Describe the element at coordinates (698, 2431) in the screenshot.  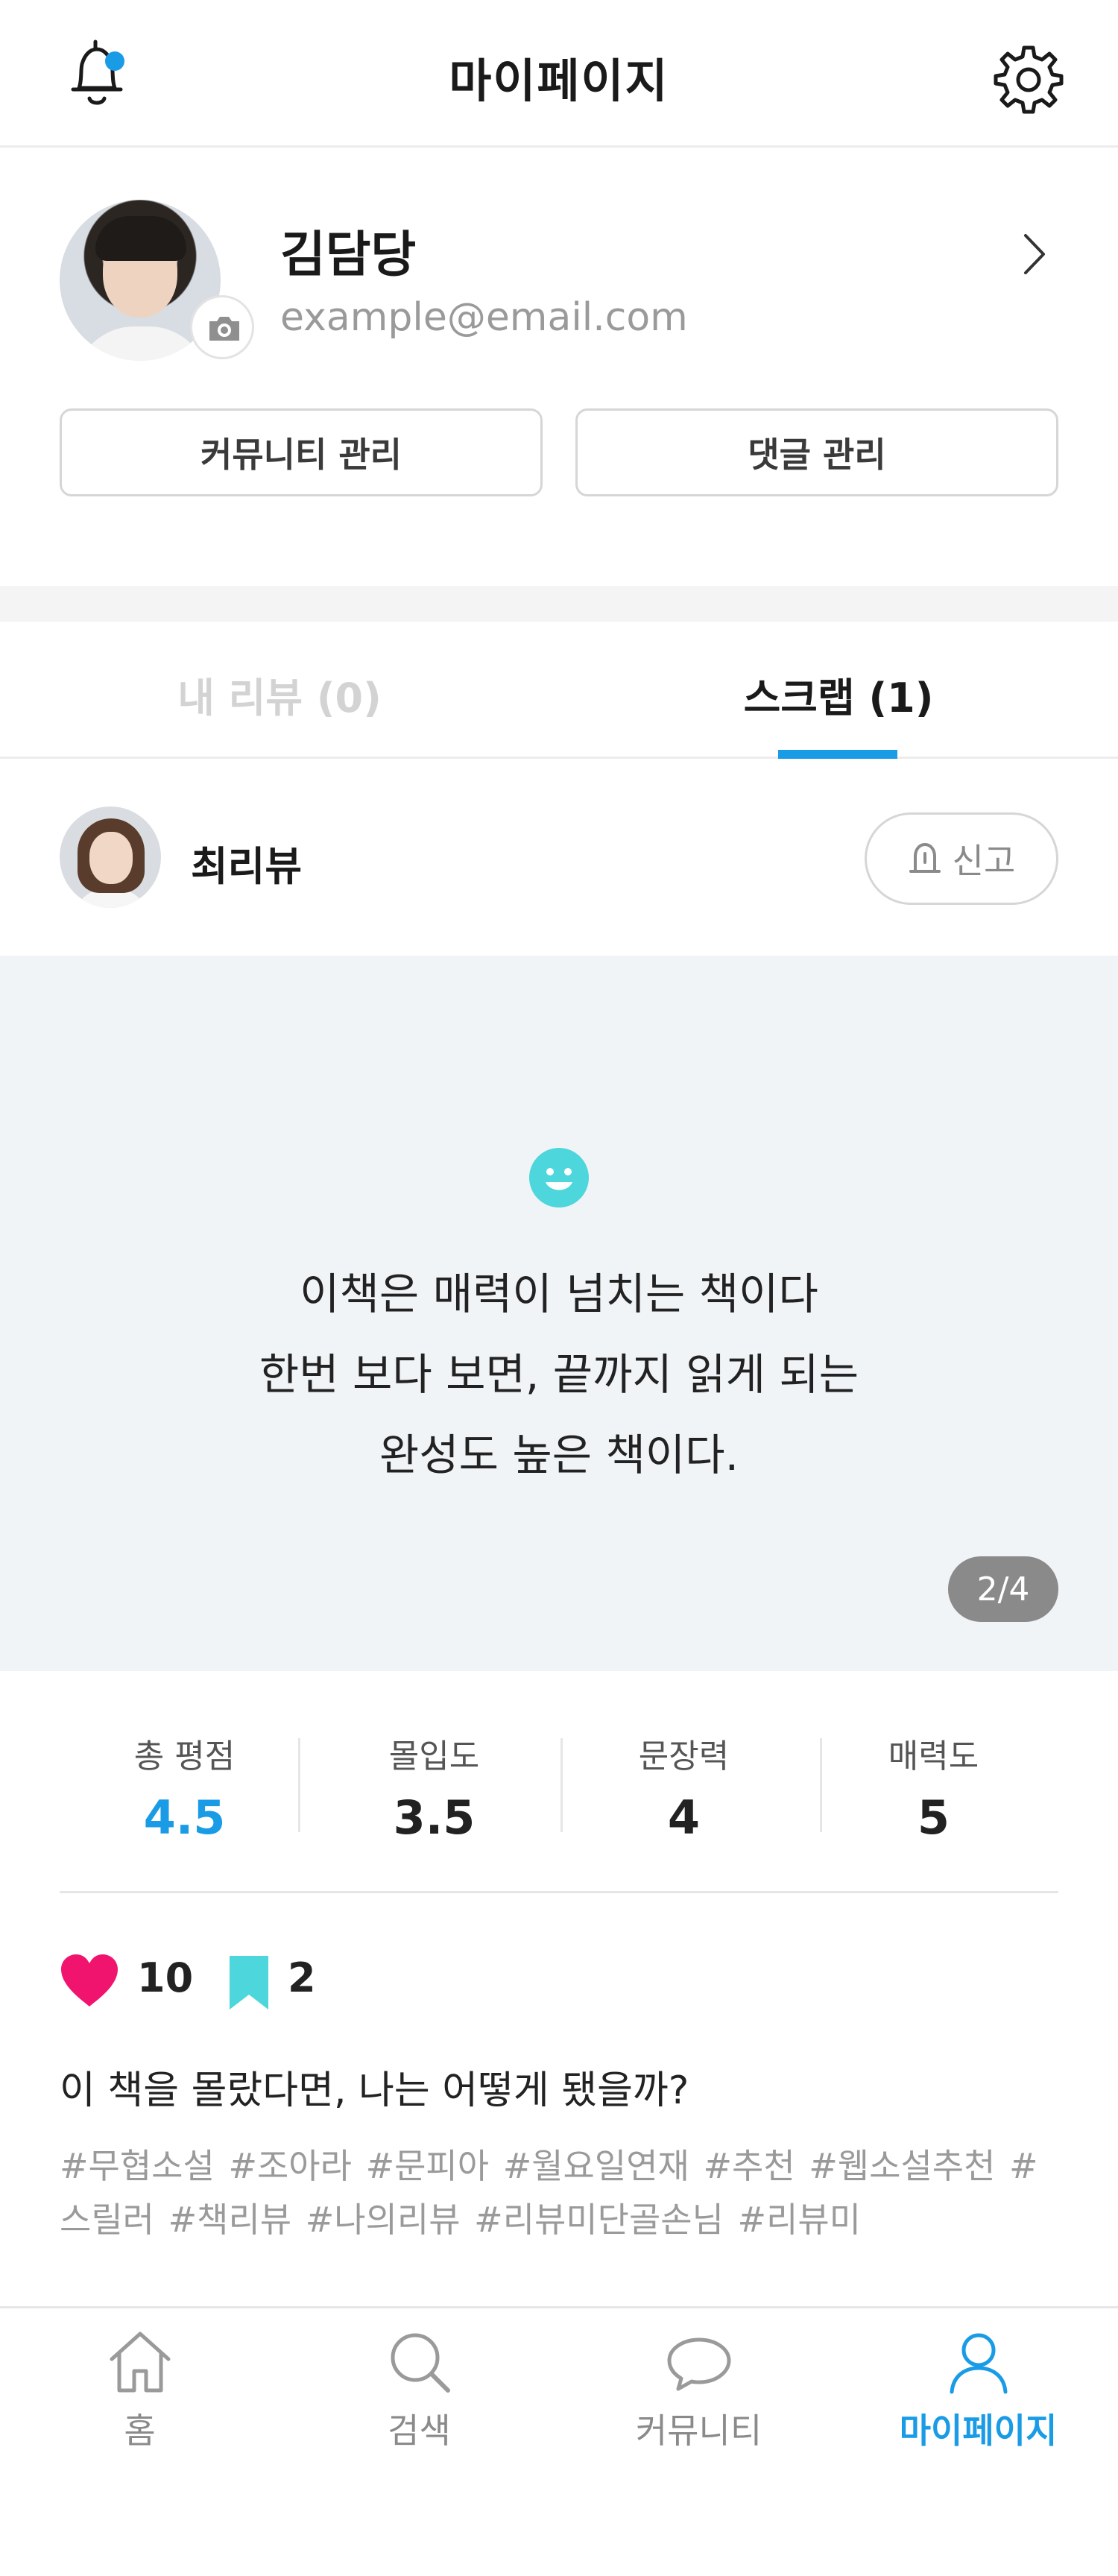
I see `nav-label: 커뮤니티` at that location.